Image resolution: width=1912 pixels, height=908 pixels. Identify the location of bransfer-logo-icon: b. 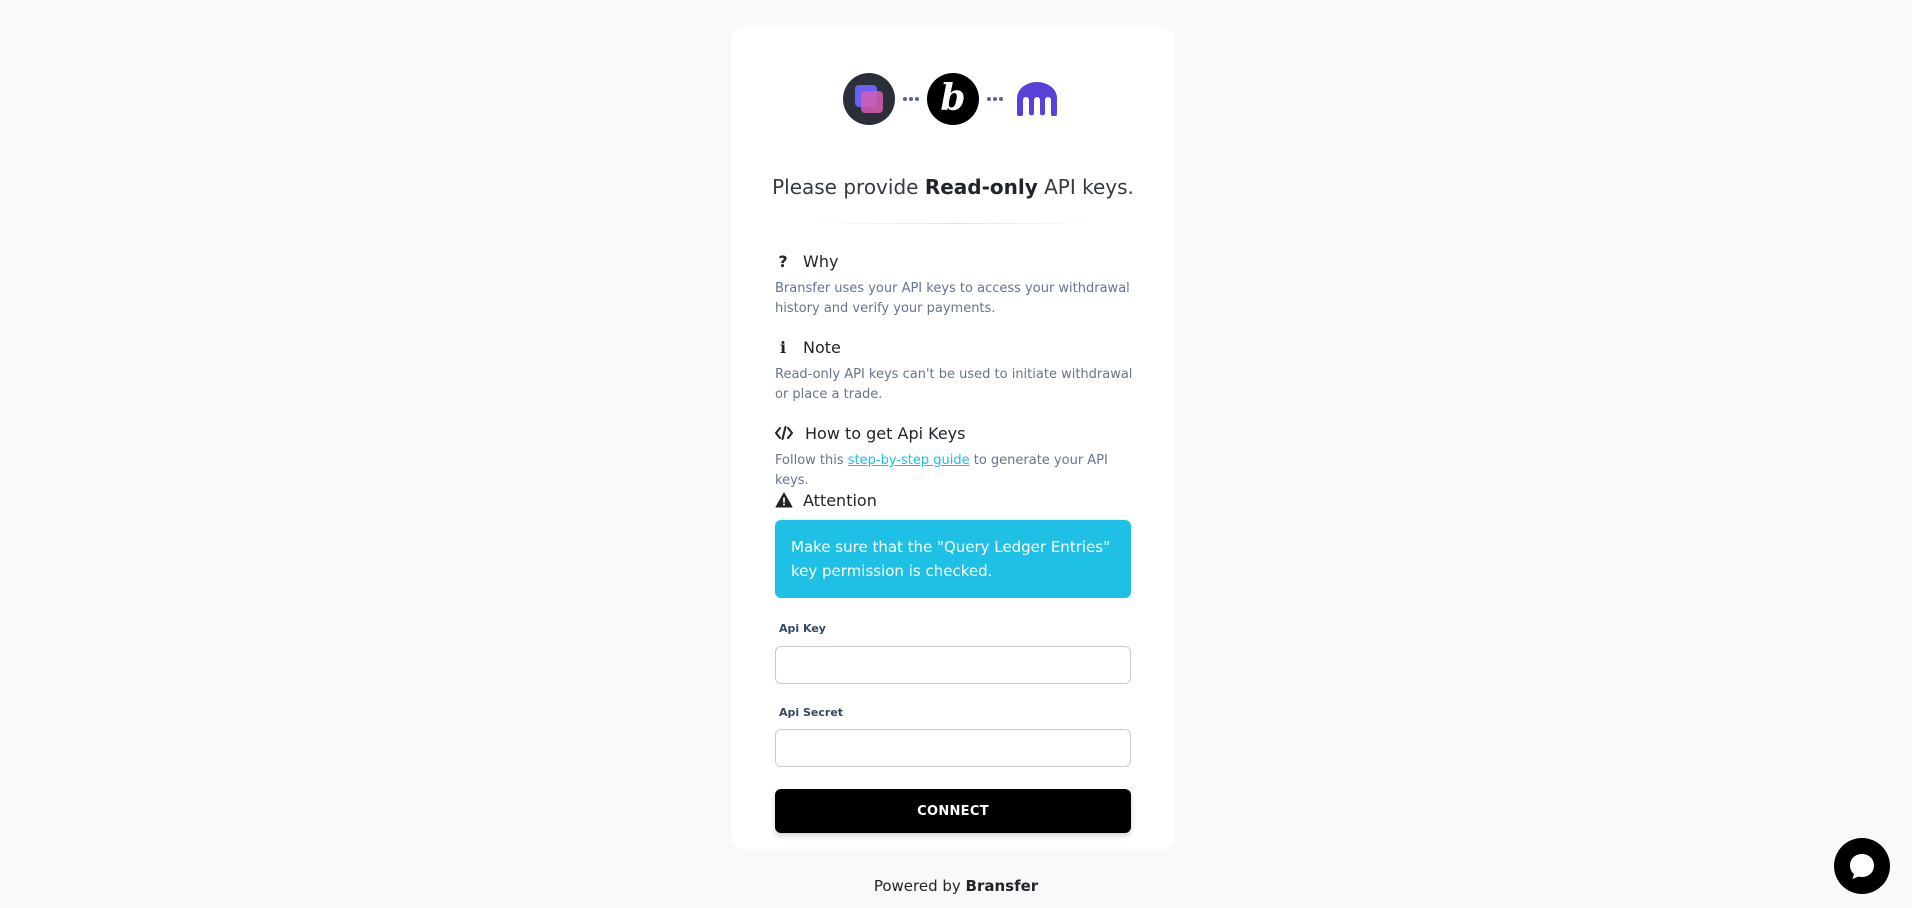
(953, 99).